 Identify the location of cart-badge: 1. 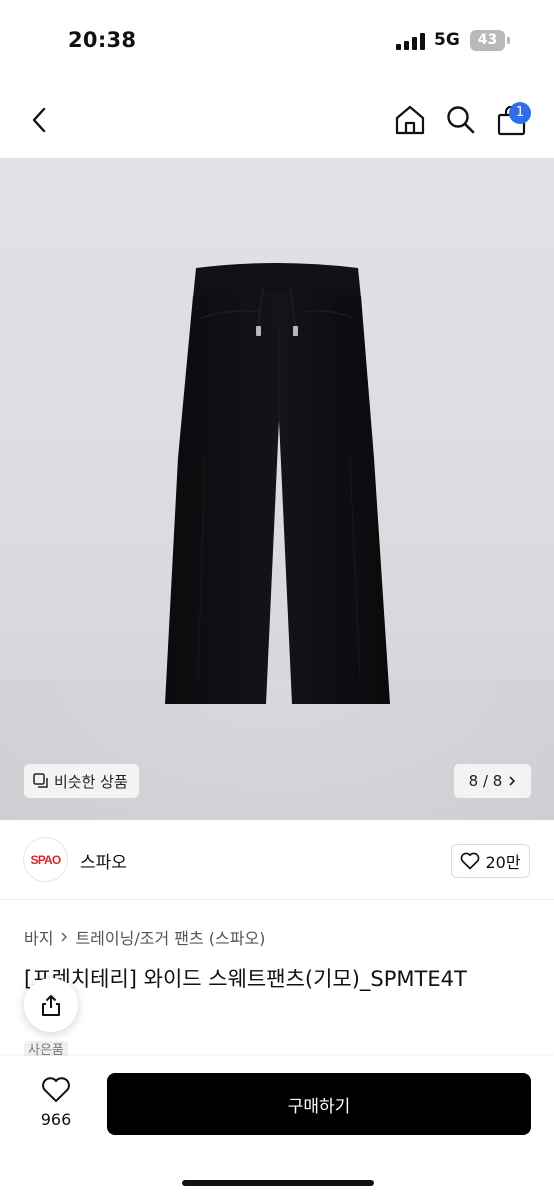
(520, 113).